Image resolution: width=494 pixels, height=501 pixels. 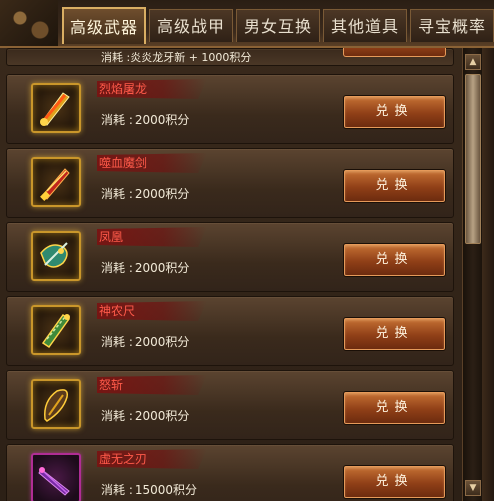 I want to click on scrollbar: ▲ ▼, so click(x=472, y=274).